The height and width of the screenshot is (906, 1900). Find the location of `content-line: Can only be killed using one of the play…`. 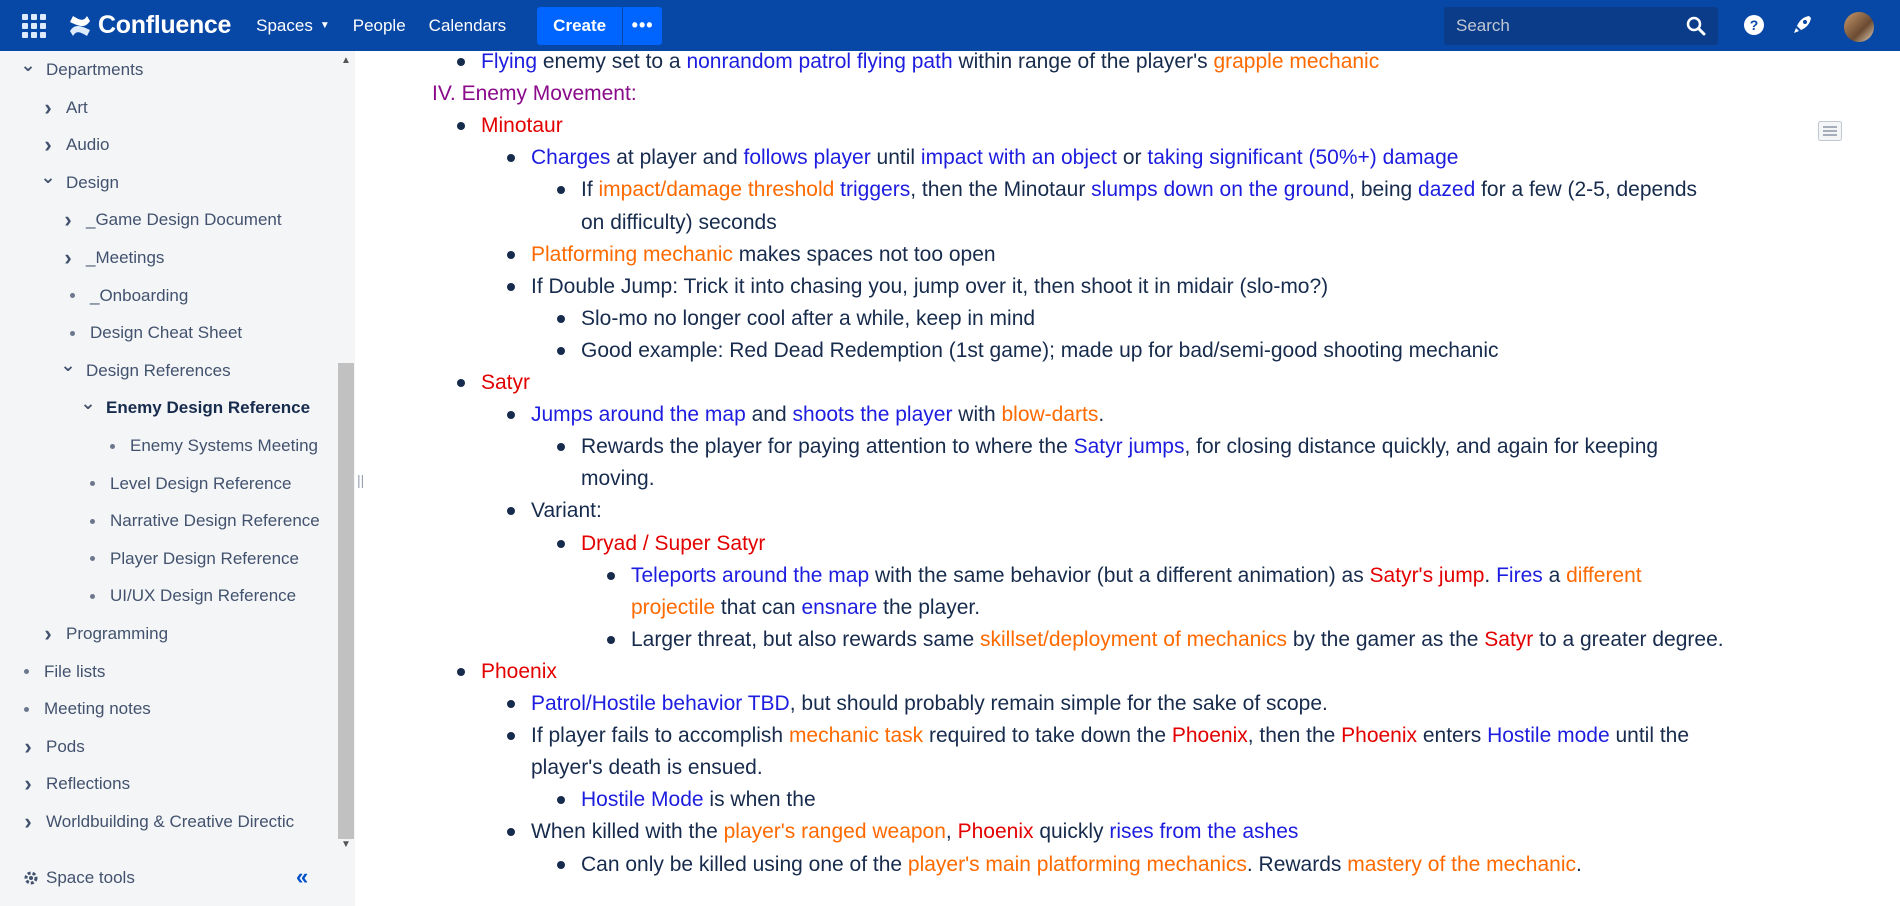

content-line: Can only be killed using one of the play… is located at coordinates (1081, 865).